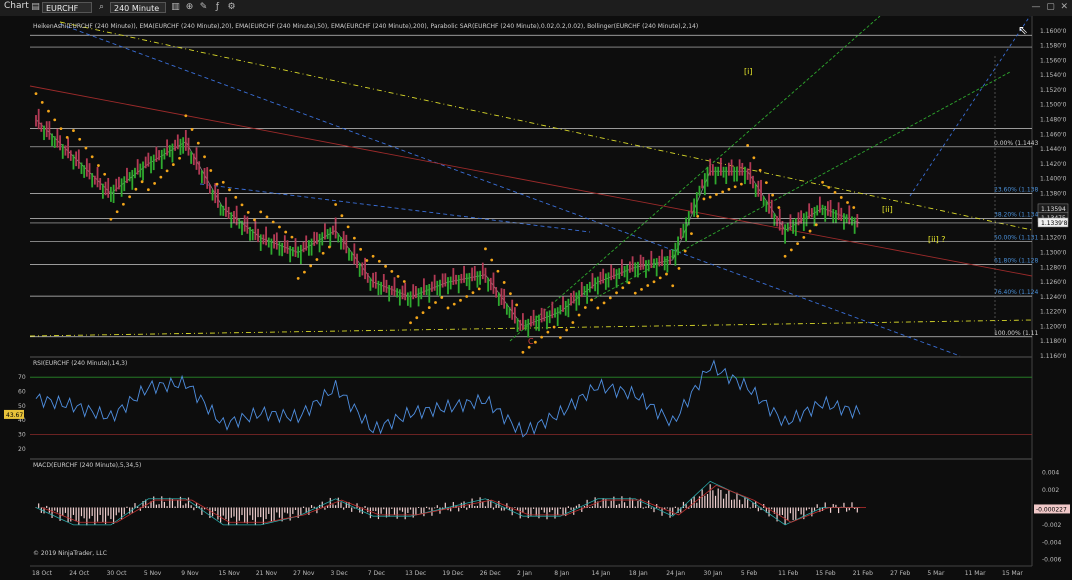  Describe the element at coordinates (217, 7) in the screenshot. I see `indicators-icon: ƒ` at that location.